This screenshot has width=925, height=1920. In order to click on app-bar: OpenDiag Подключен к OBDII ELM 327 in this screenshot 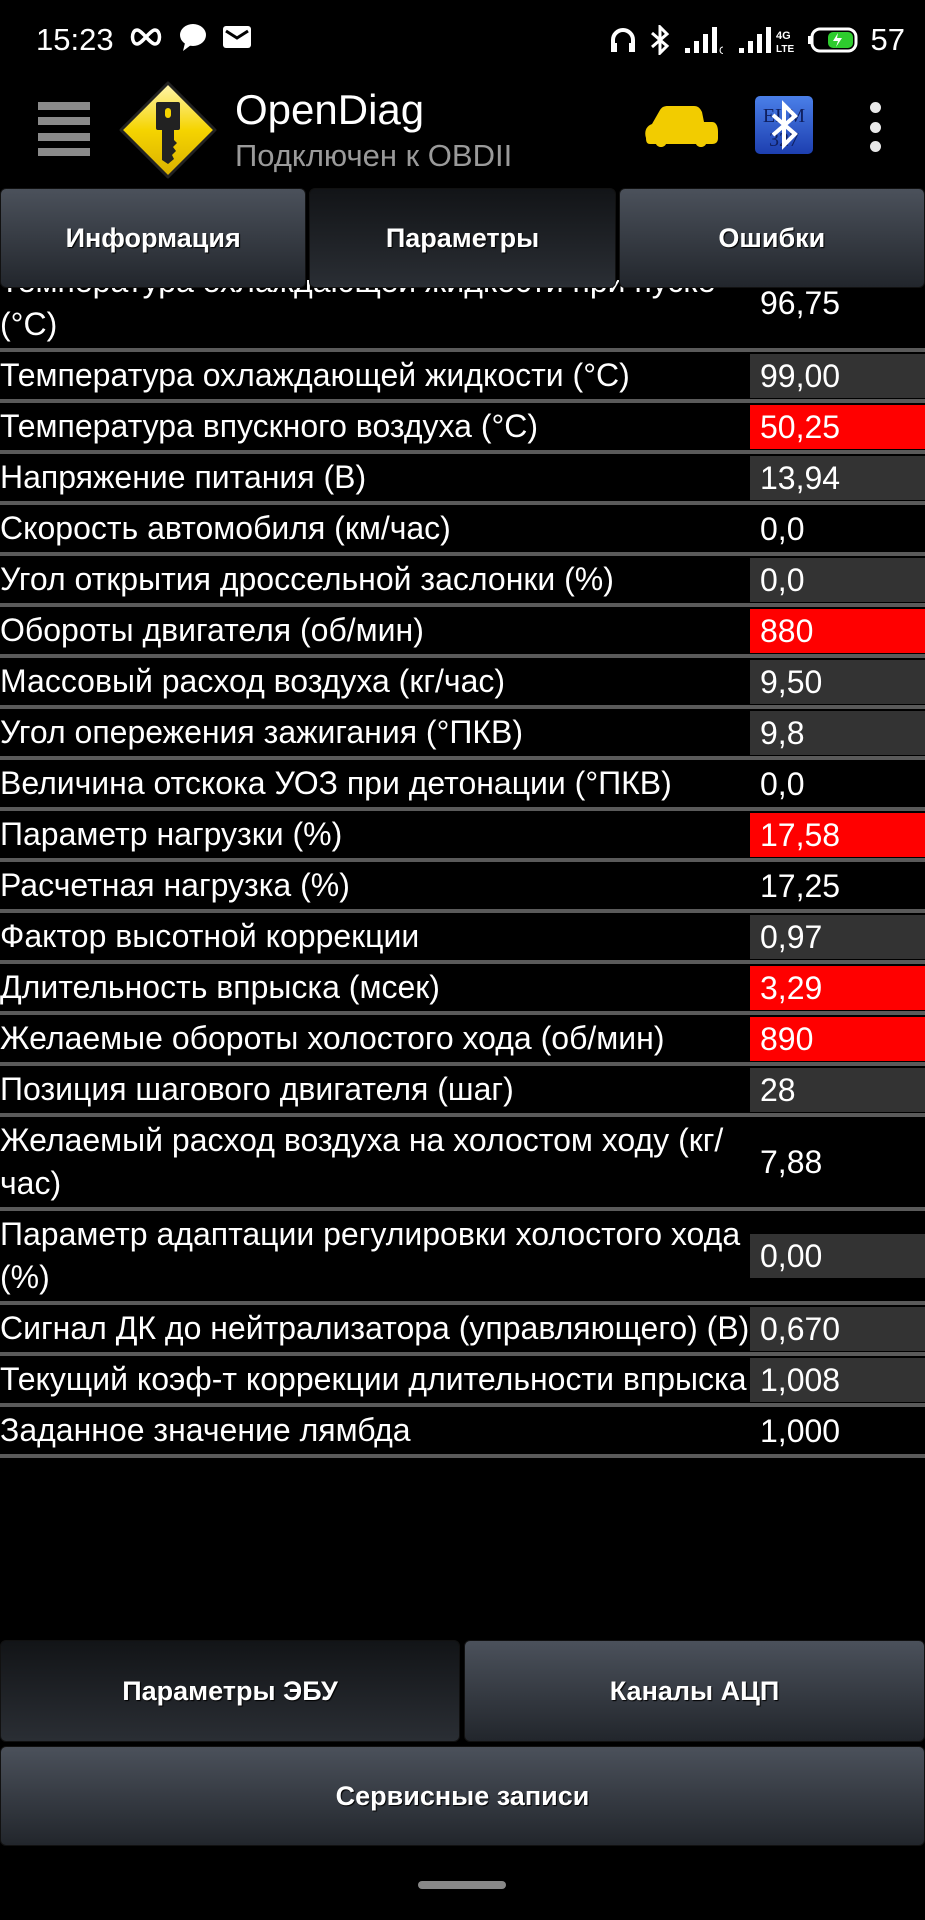, I will do `click(462, 132)`.